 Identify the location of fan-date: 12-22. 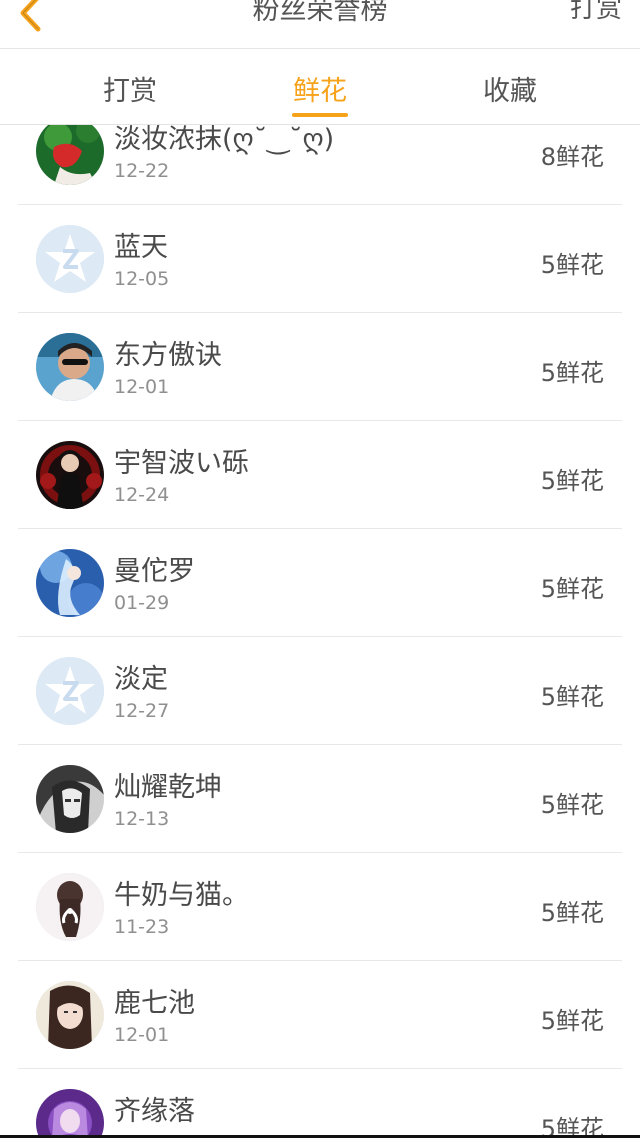
(142, 171).